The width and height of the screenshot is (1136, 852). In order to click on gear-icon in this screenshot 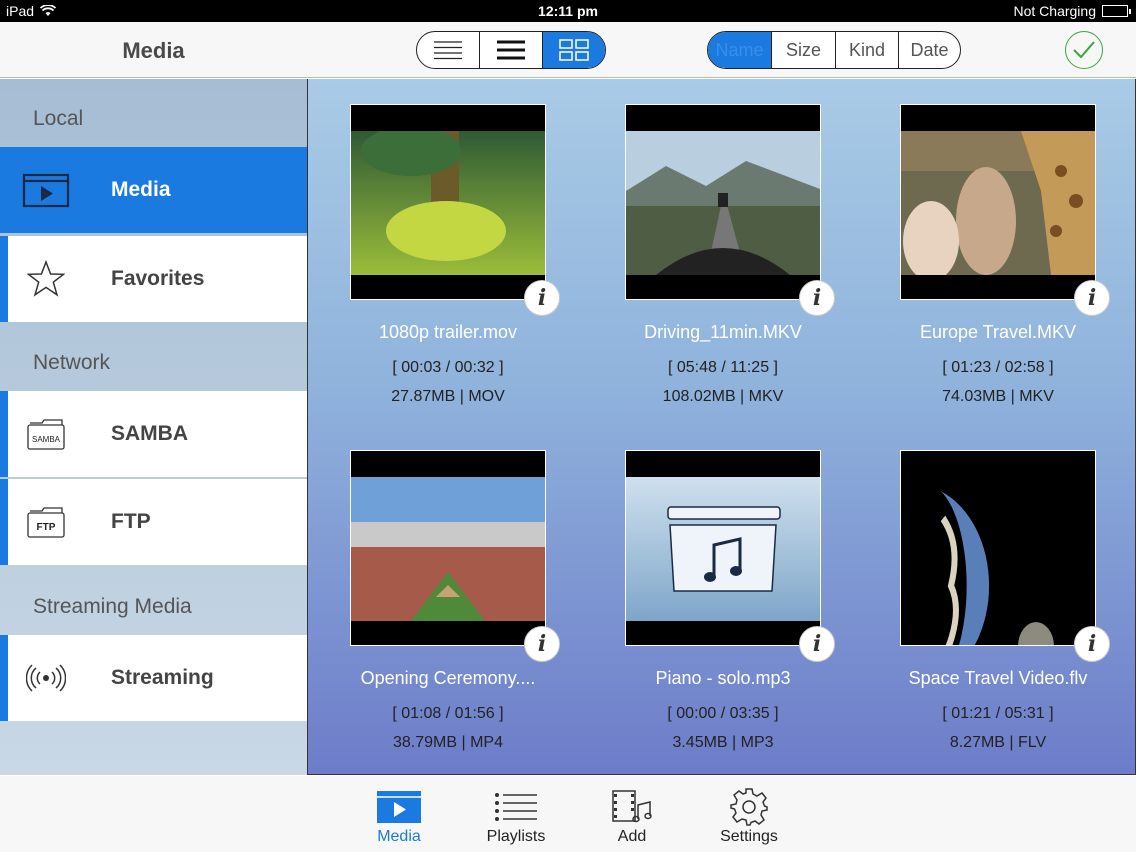, I will do `click(749, 807)`.